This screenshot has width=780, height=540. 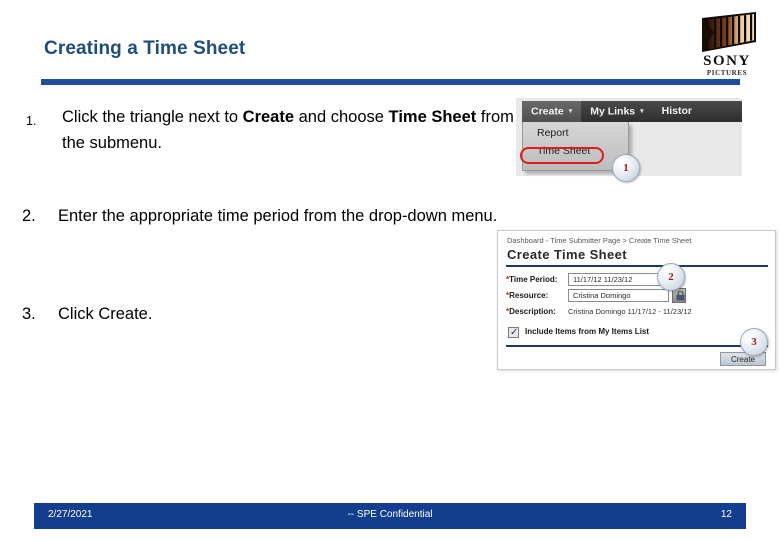 What do you see at coordinates (754, 342) in the screenshot?
I see `callout-badge-3: 3` at bounding box center [754, 342].